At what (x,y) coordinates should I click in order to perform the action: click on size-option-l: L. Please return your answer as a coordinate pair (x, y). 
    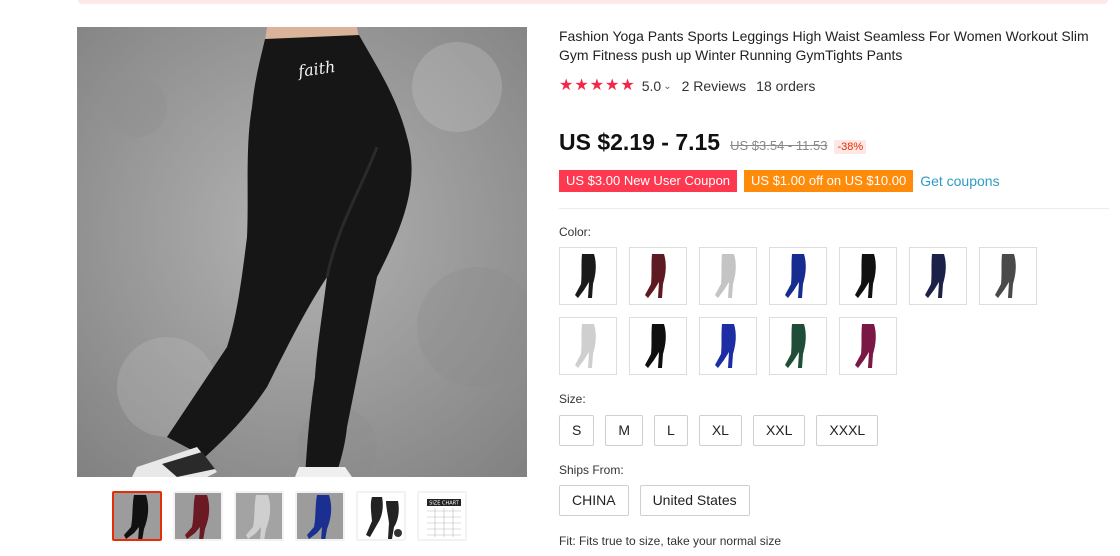
    Looking at the image, I should click on (671, 430).